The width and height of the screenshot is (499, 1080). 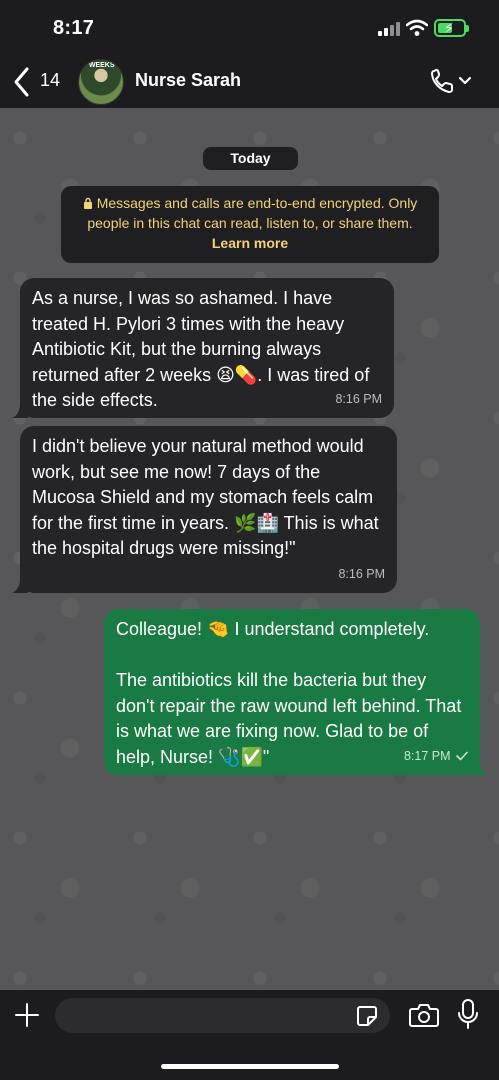 What do you see at coordinates (249, 29) in the screenshot?
I see `status-bar: 8:17 ⚡` at bounding box center [249, 29].